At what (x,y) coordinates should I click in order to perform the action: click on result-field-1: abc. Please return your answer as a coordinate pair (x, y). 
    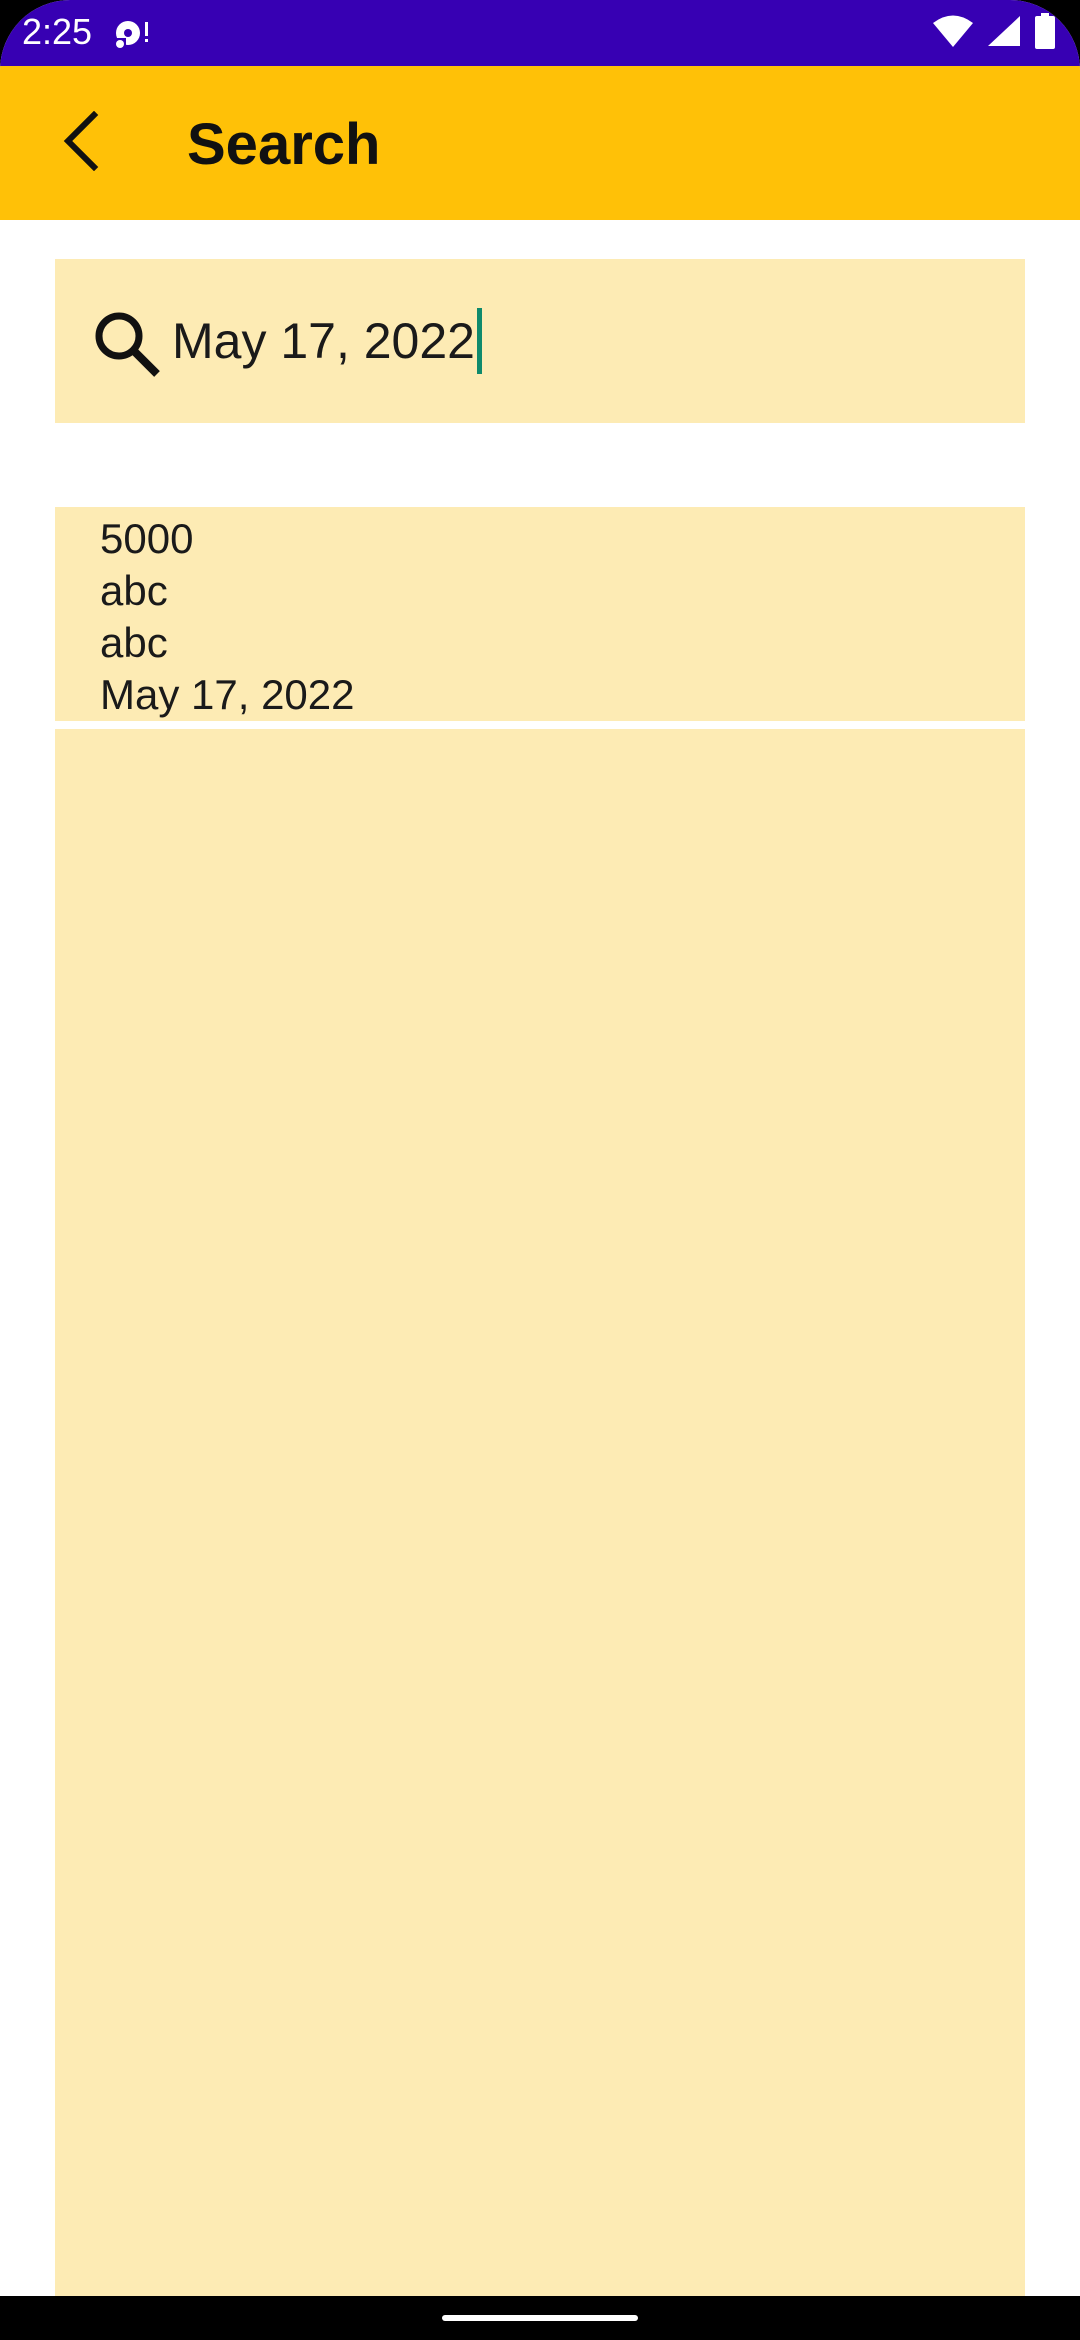
    Looking at the image, I should click on (134, 590).